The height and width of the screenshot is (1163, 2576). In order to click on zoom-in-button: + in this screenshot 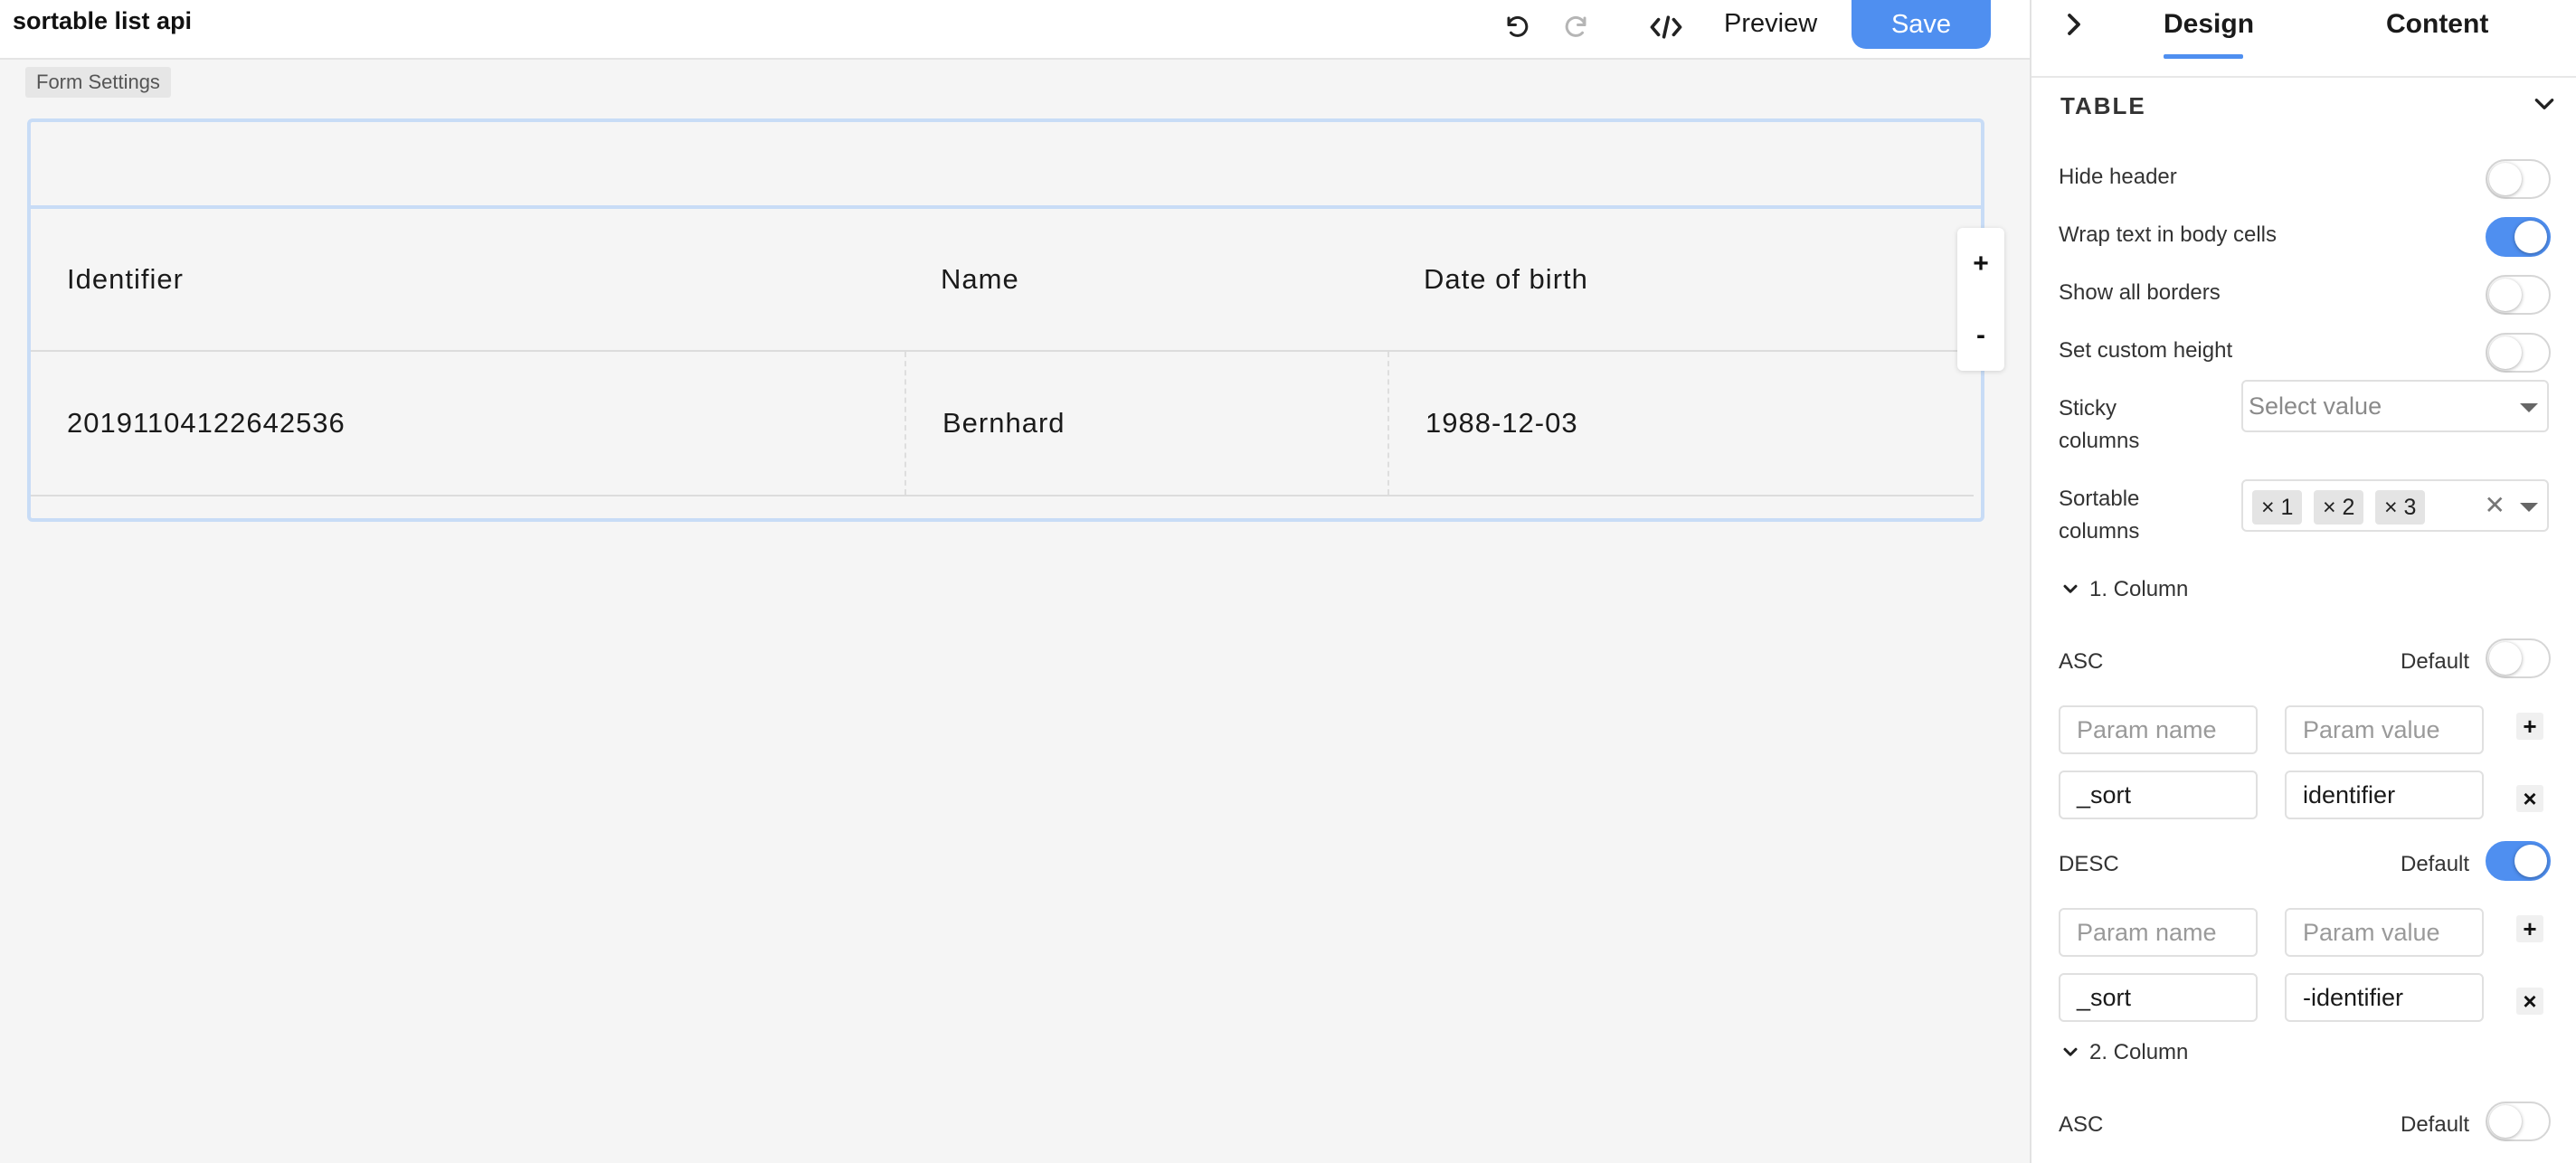, I will do `click(1980, 263)`.